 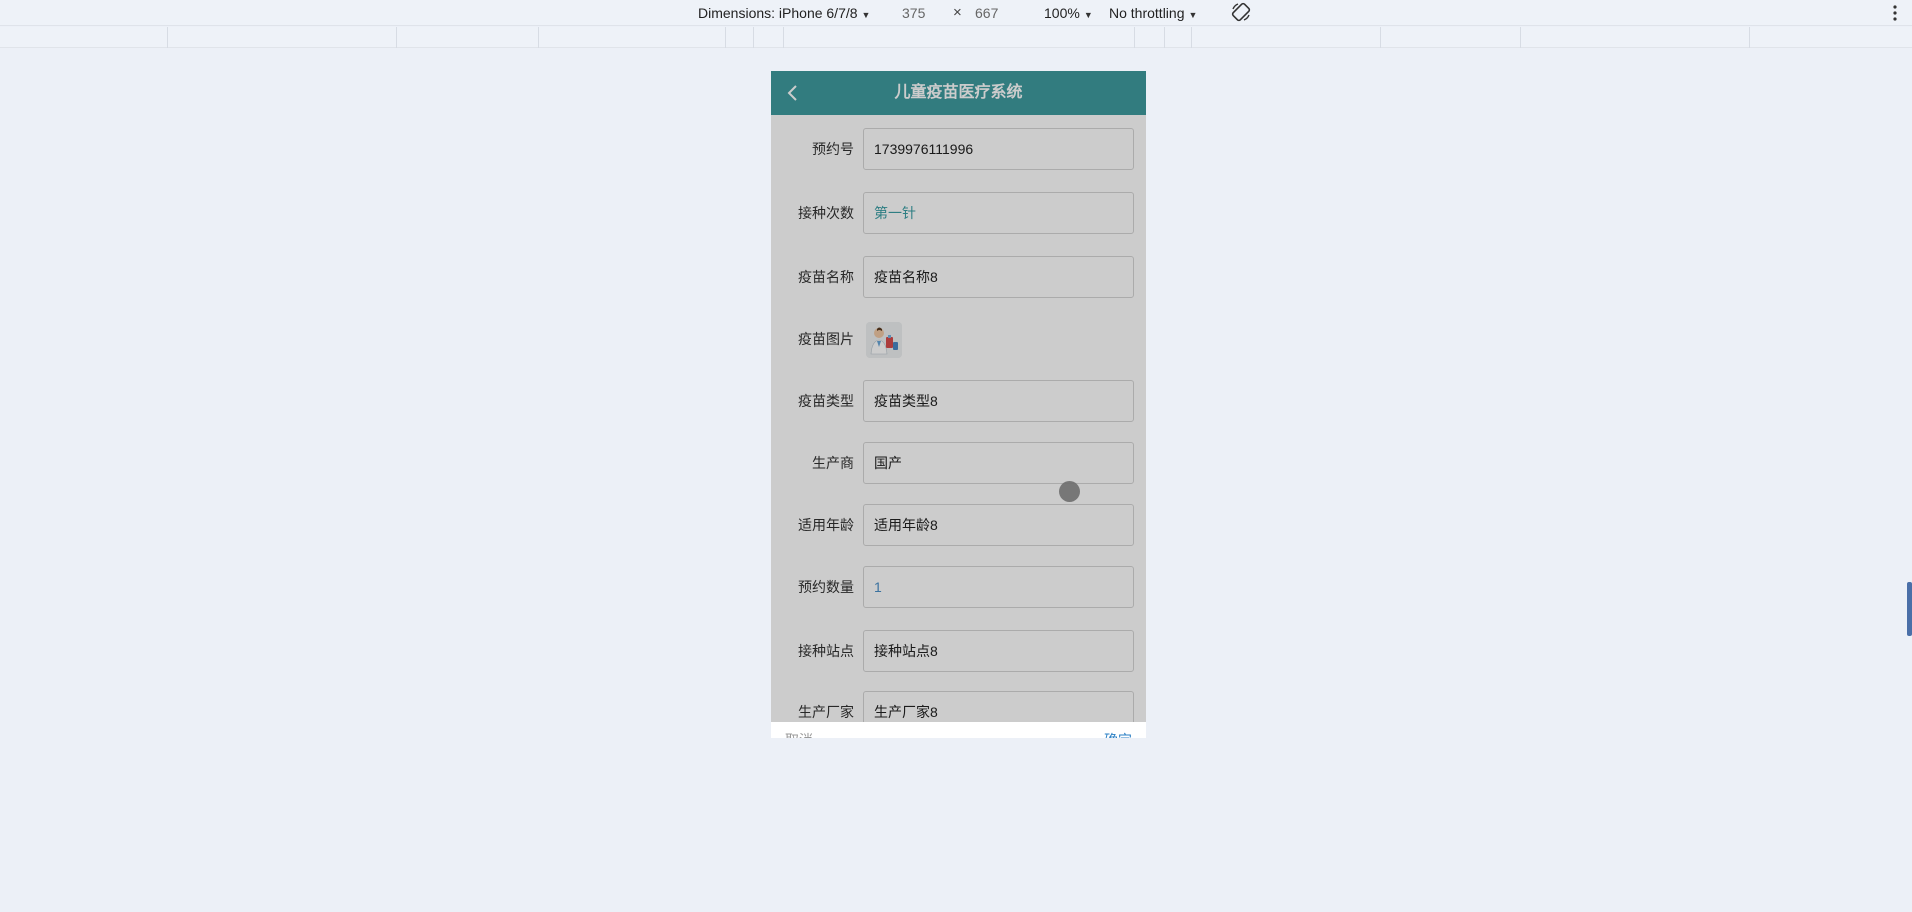 I want to click on media-query-ruler, so click(x=956, y=37).